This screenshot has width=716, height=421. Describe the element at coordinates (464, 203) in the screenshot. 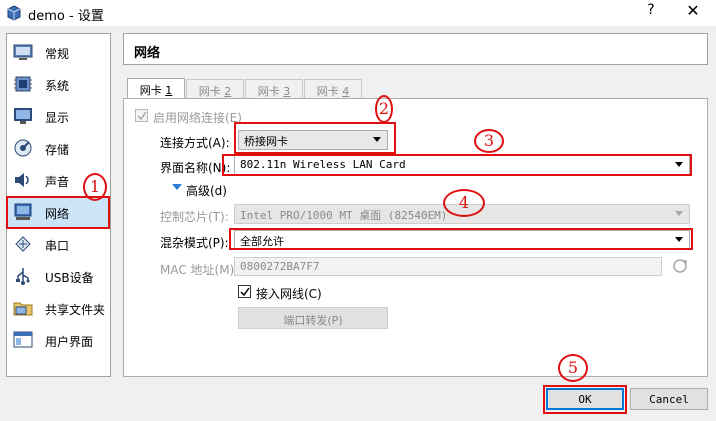

I see `annotation-circle-4: 4` at that location.